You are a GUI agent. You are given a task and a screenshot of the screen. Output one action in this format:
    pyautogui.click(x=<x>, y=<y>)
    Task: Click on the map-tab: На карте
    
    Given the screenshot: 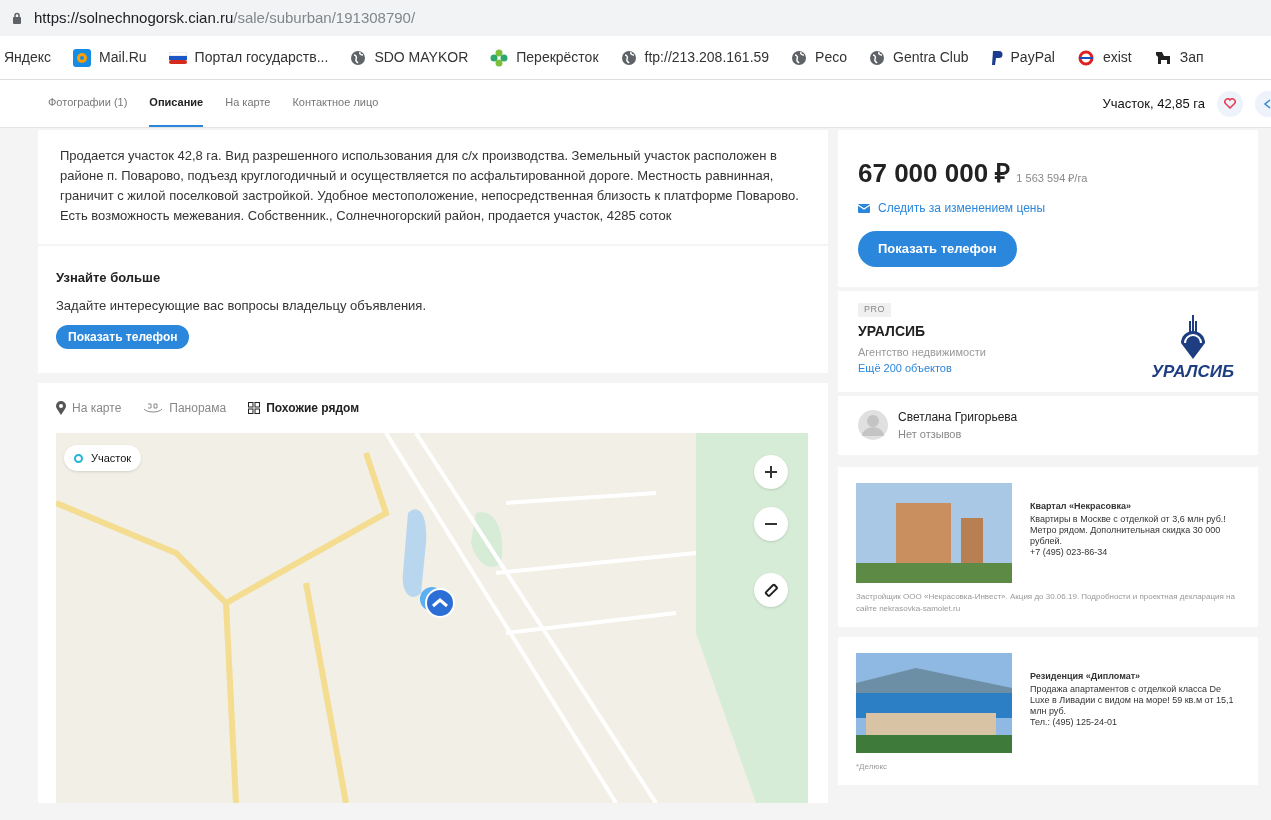 What is the action you would take?
    pyautogui.click(x=89, y=408)
    